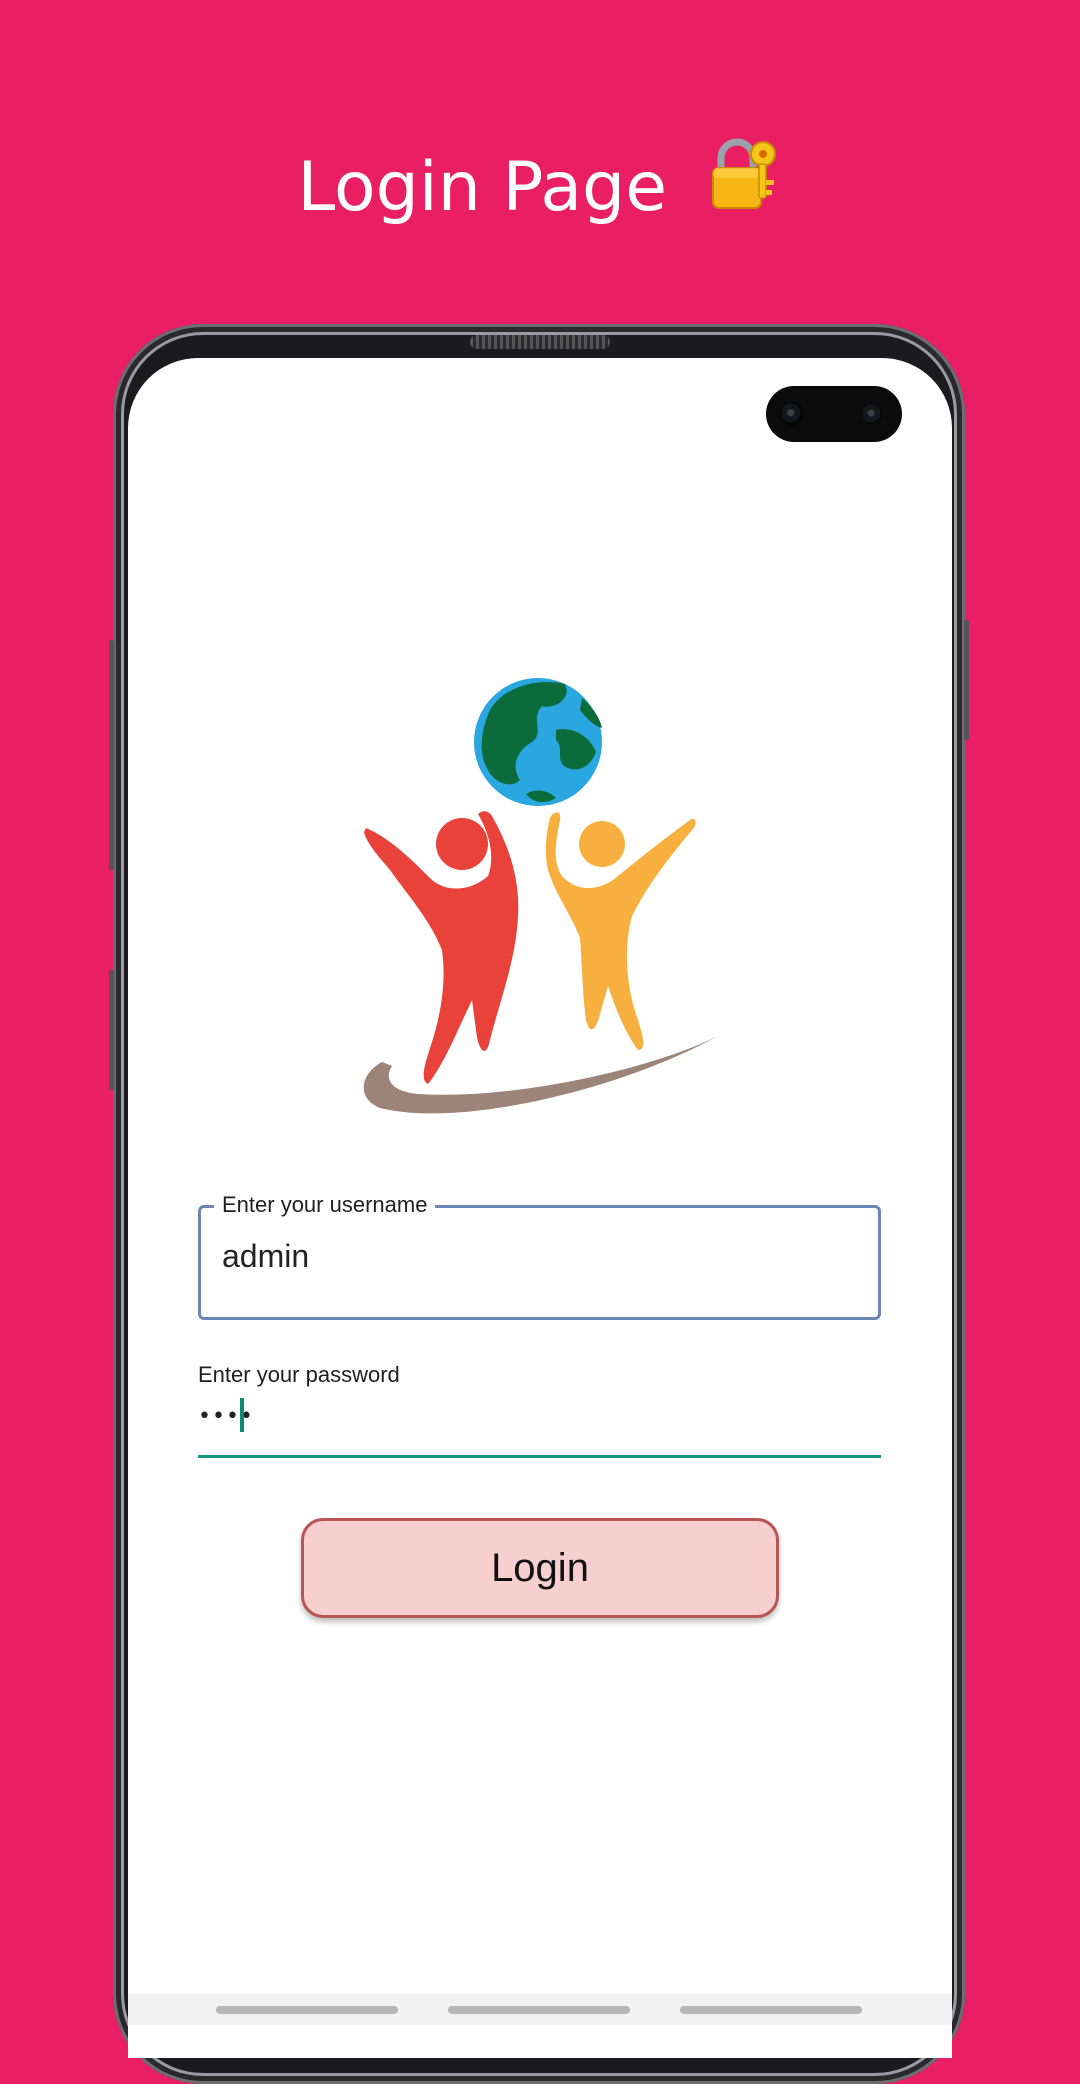 The image size is (1080, 2084). Describe the element at coordinates (540, 342) in the screenshot. I see `earpiece-speaker` at that location.